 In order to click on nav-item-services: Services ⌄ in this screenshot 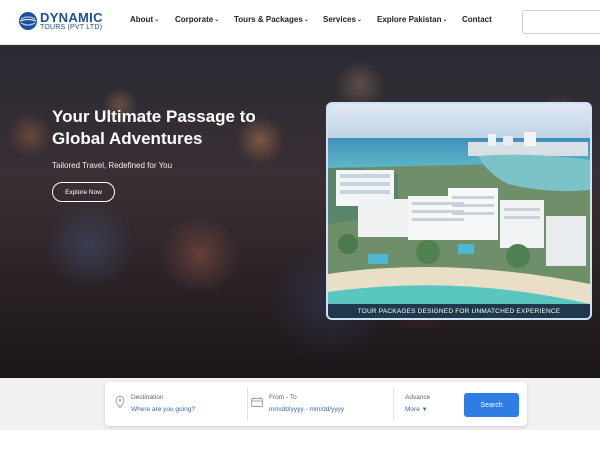, I will do `click(342, 19)`.